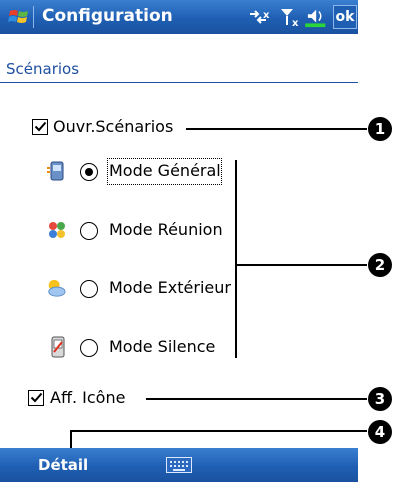 Image resolution: width=403 pixels, height=482 pixels. What do you see at coordinates (43, 69) in the screenshot?
I see `section-title: Scénarios` at bounding box center [43, 69].